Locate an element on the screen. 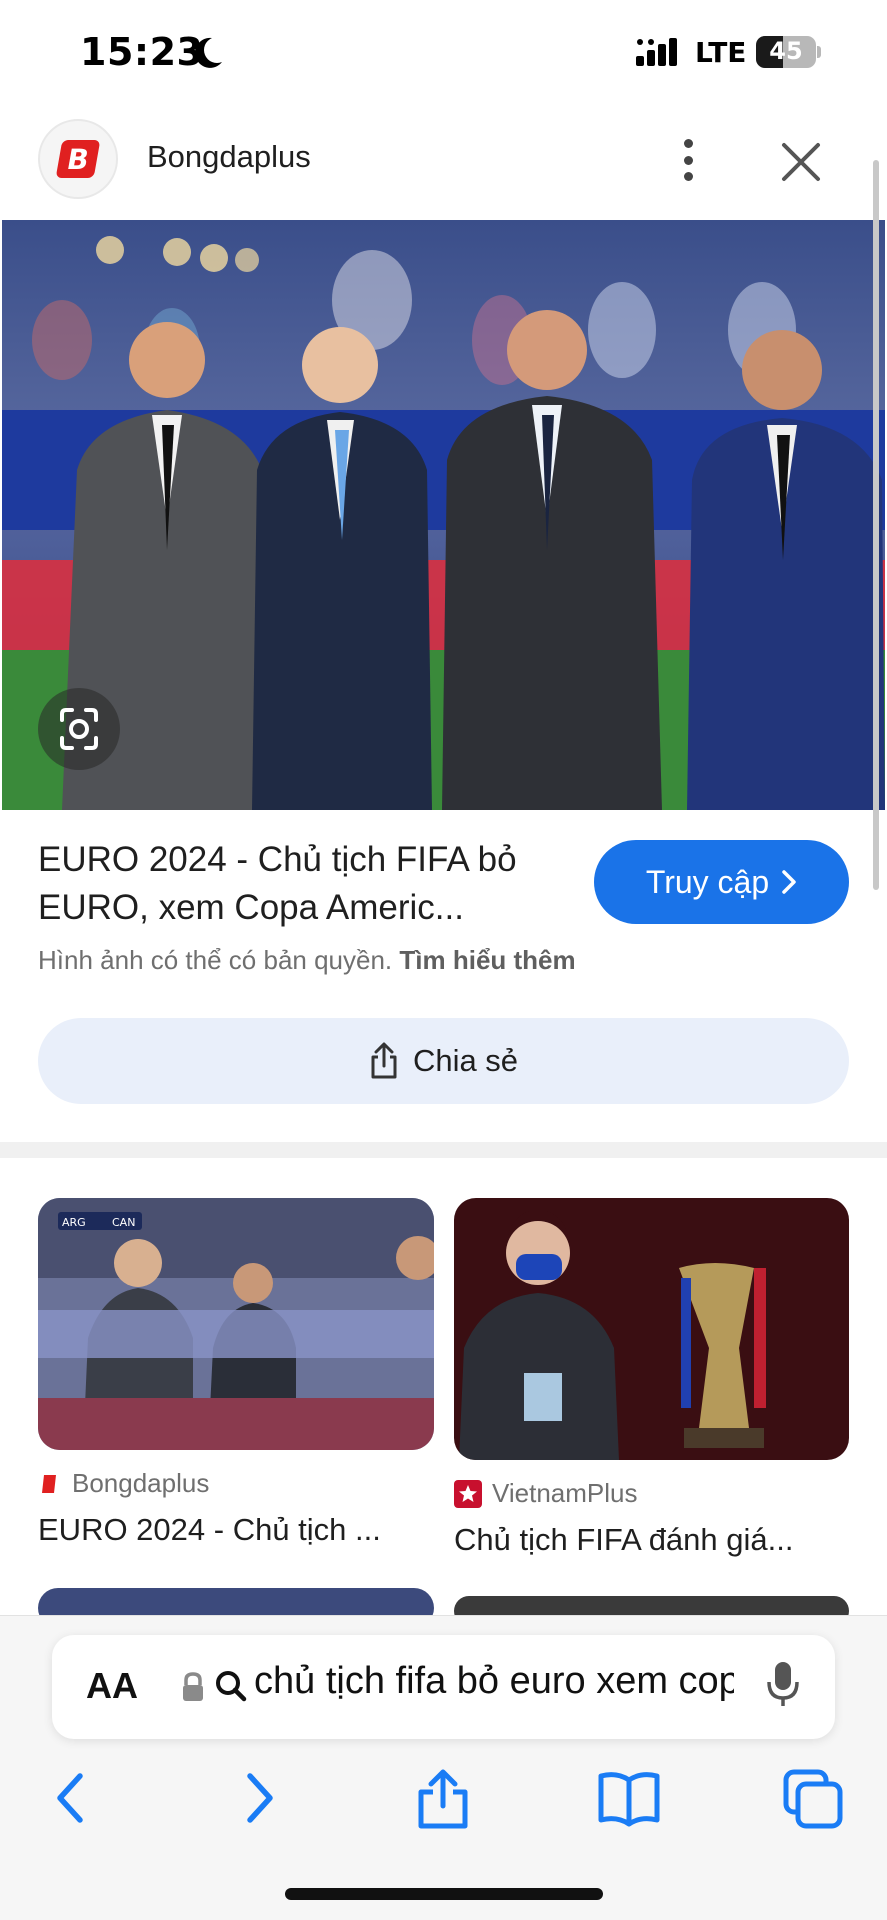 This screenshot has height=1920, width=887. signal-icon is located at coordinates (656, 52).